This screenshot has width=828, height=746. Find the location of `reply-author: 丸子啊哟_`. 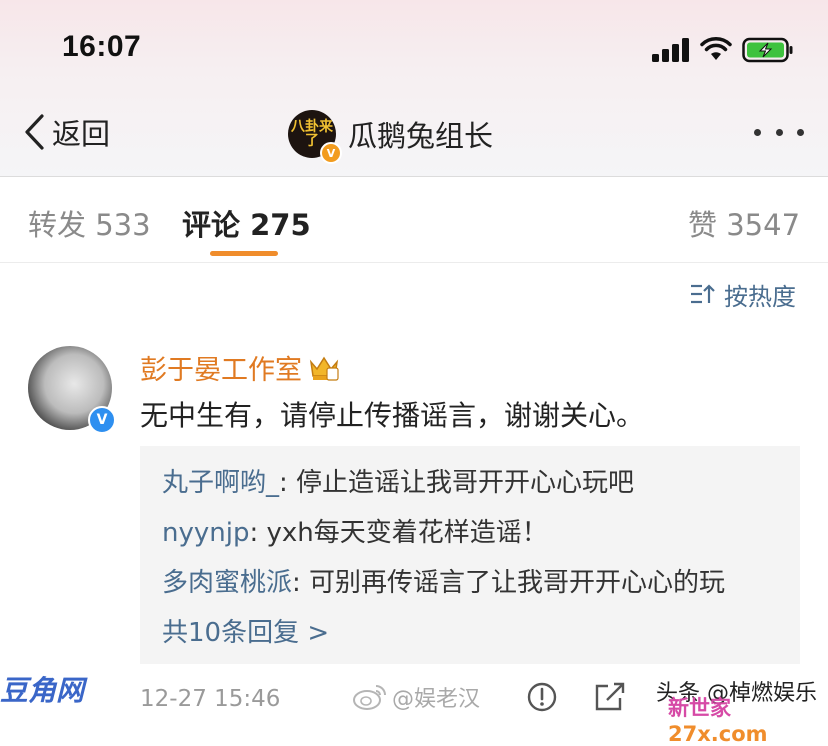

reply-author: 丸子啊哟_ is located at coordinates (220, 483).